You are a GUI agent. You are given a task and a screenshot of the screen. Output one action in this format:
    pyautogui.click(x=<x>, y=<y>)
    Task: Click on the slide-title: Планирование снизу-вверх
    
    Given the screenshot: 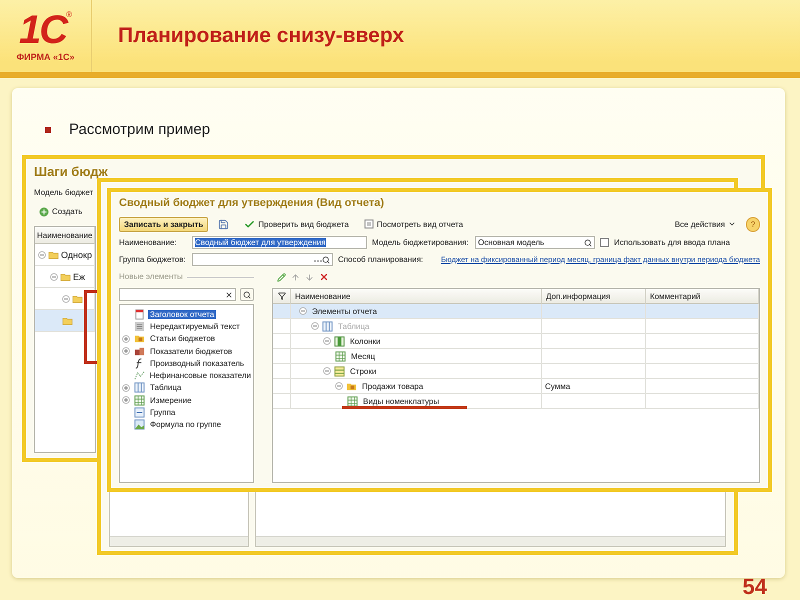 What is the action you would take?
    pyautogui.click(x=261, y=36)
    